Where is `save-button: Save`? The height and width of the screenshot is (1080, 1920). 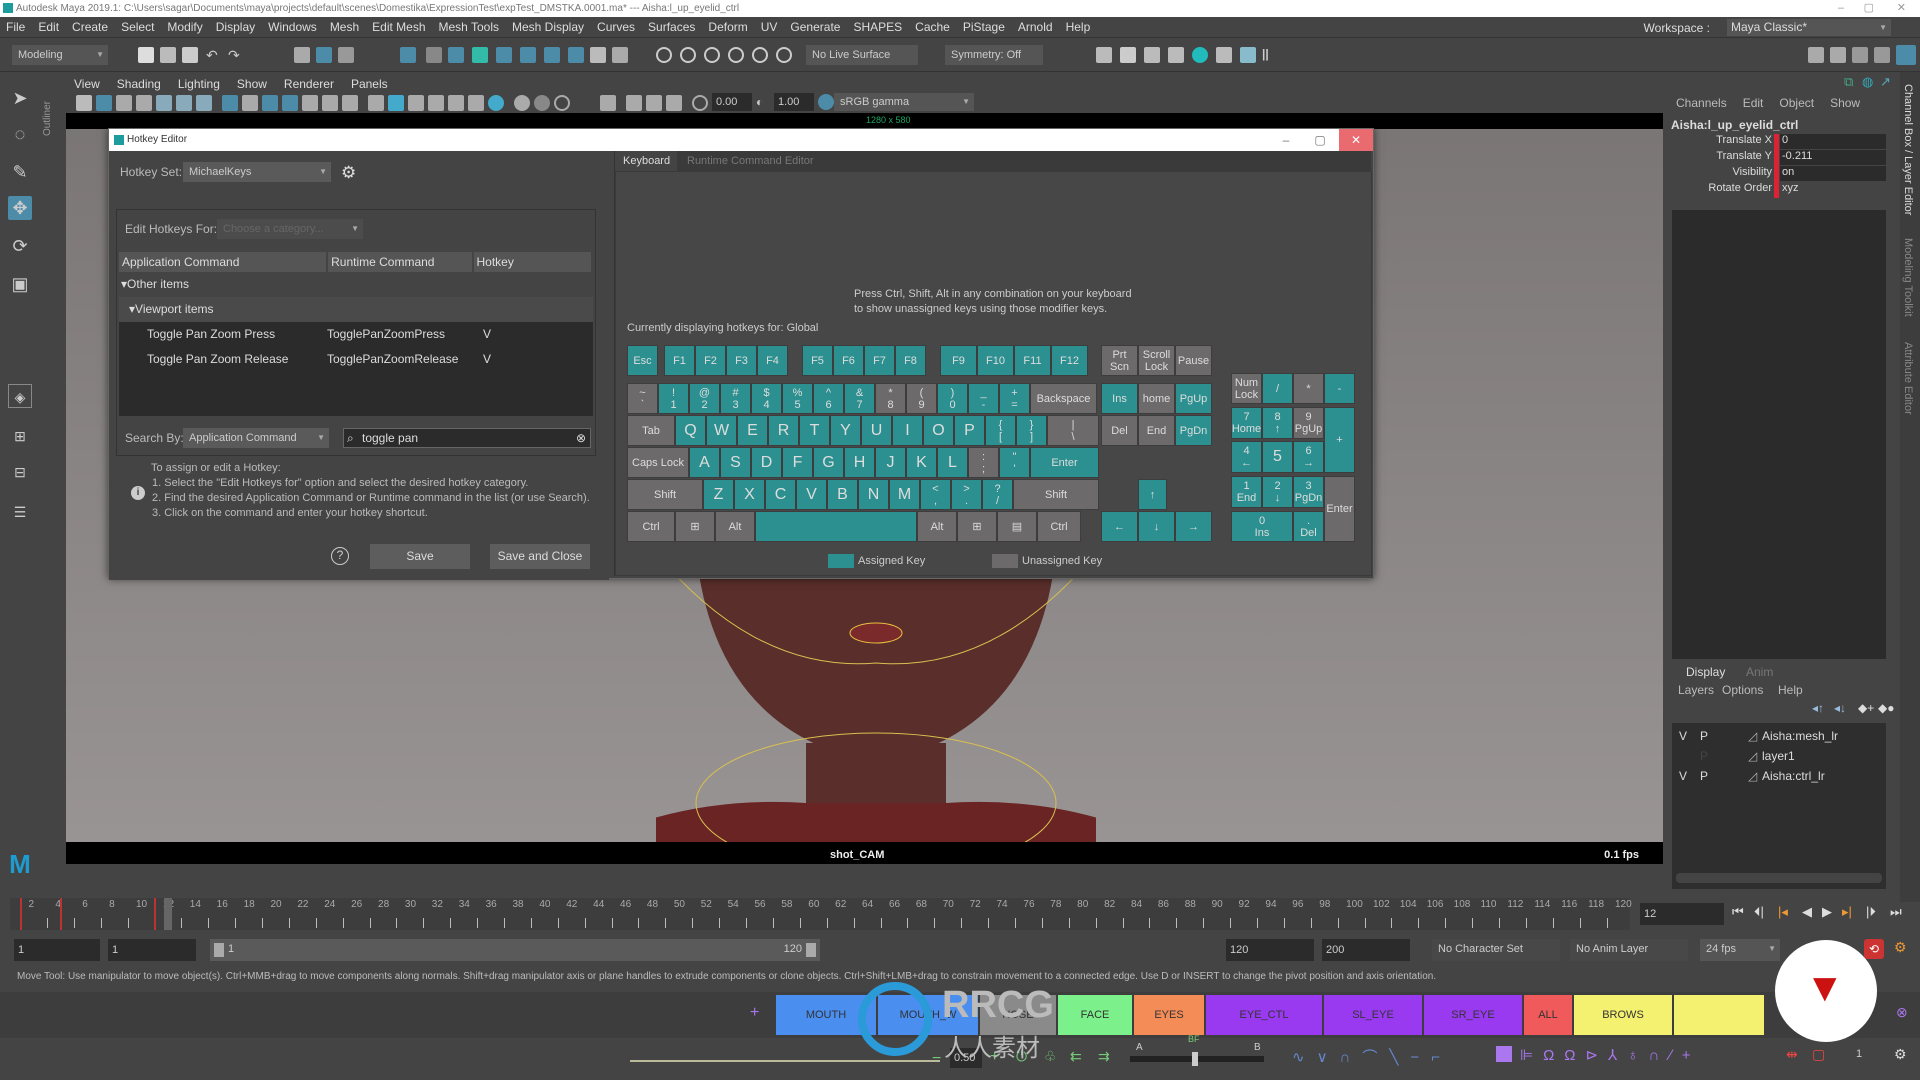 save-button: Save is located at coordinates (420, 556).